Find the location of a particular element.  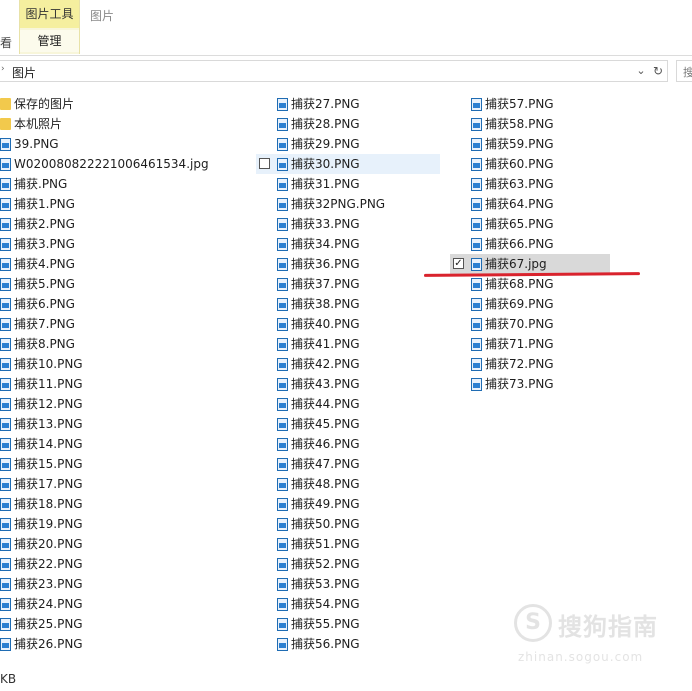

status-bar-size: KB is located at coordinates (8, 679).